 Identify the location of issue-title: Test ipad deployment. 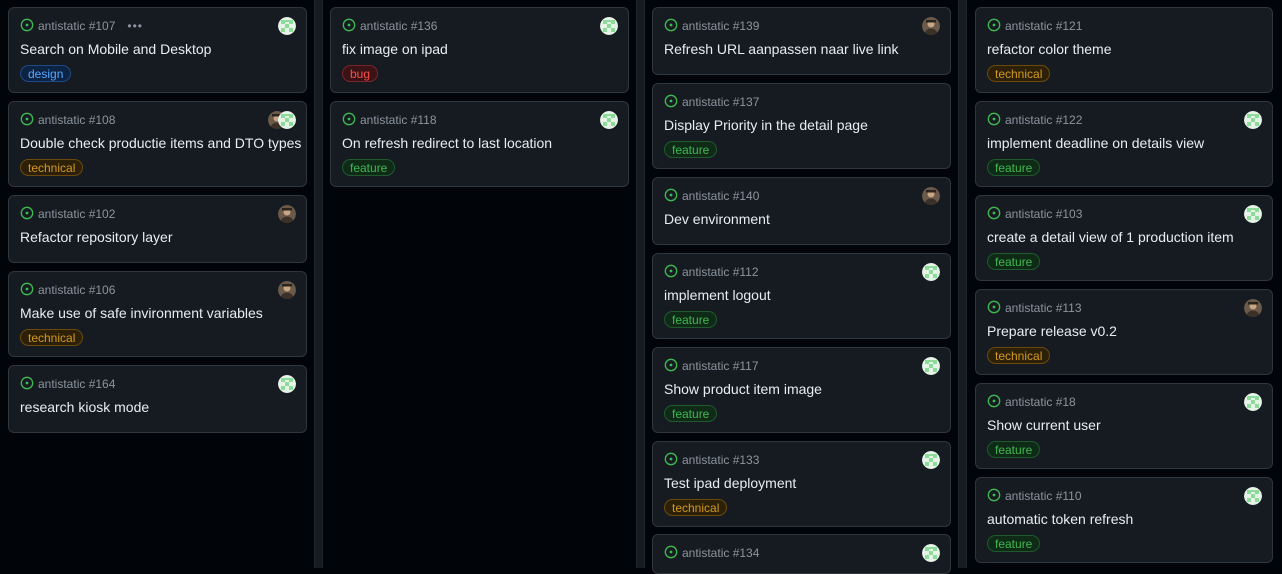
(730, 483).